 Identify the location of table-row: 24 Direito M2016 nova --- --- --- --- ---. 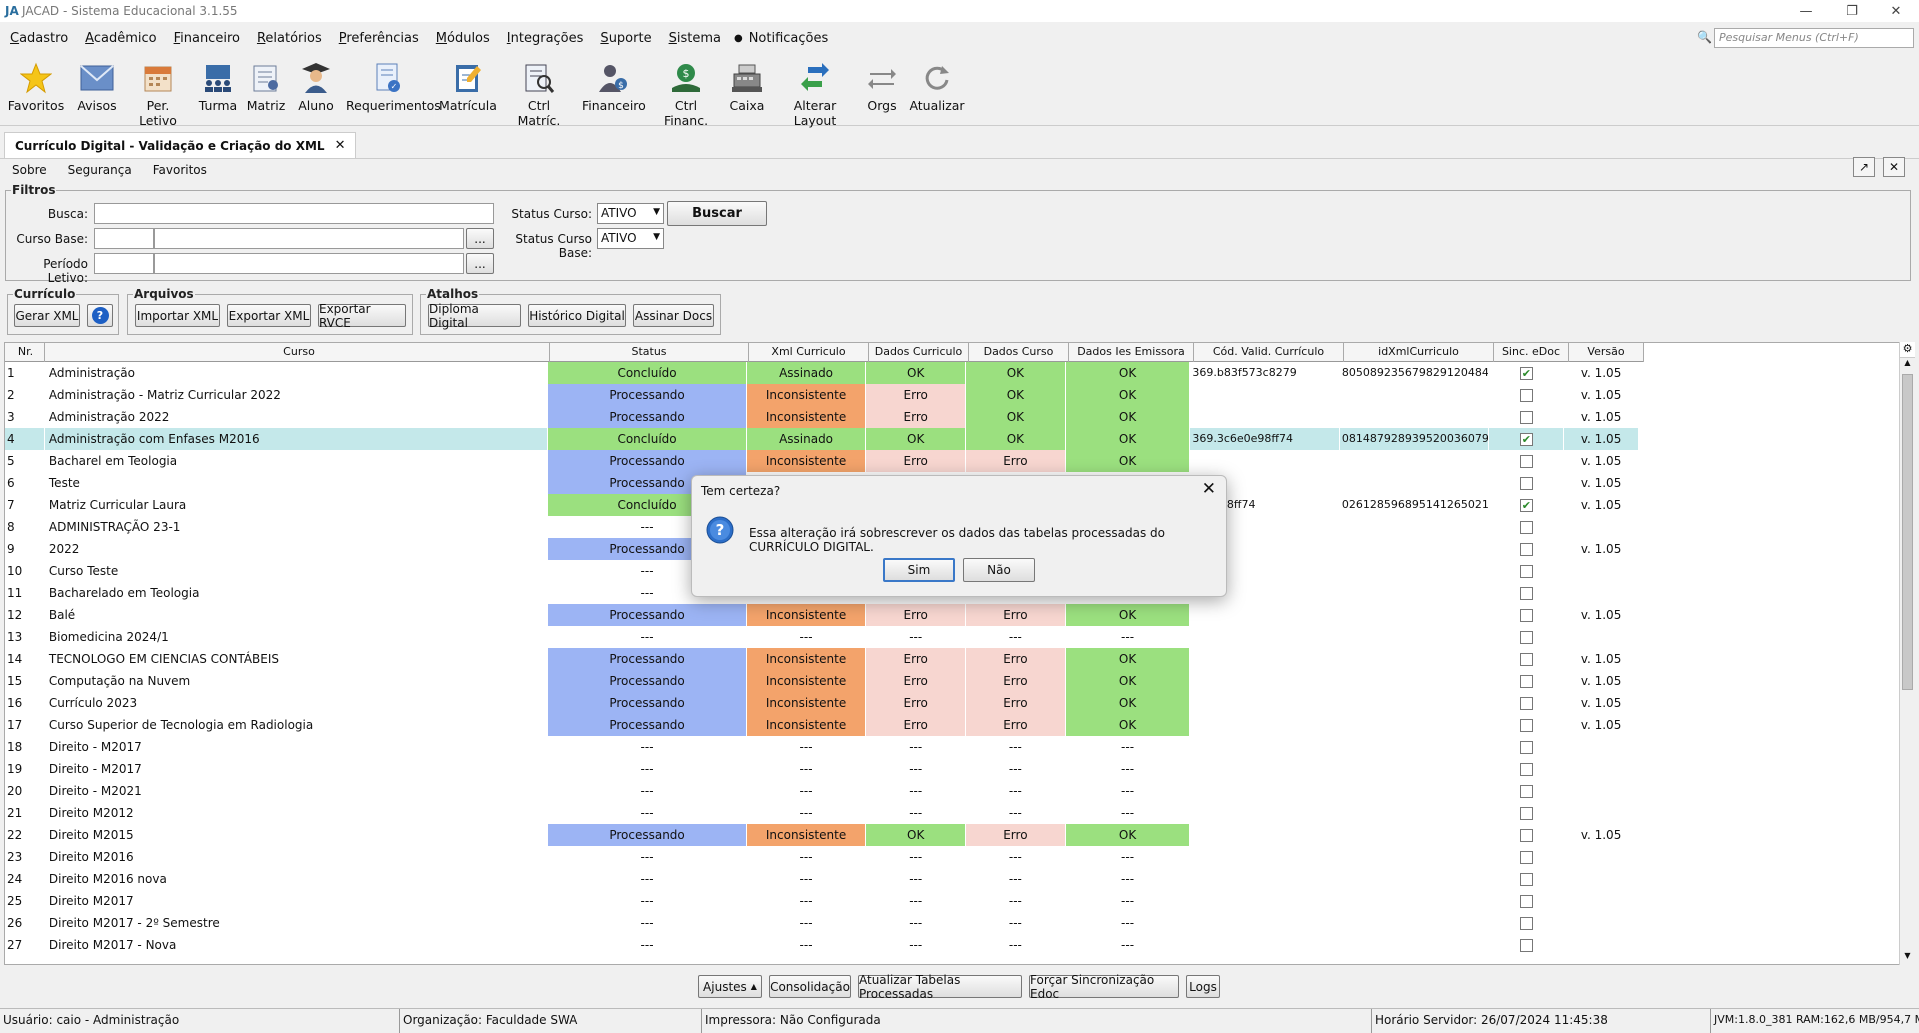
(822, 879).